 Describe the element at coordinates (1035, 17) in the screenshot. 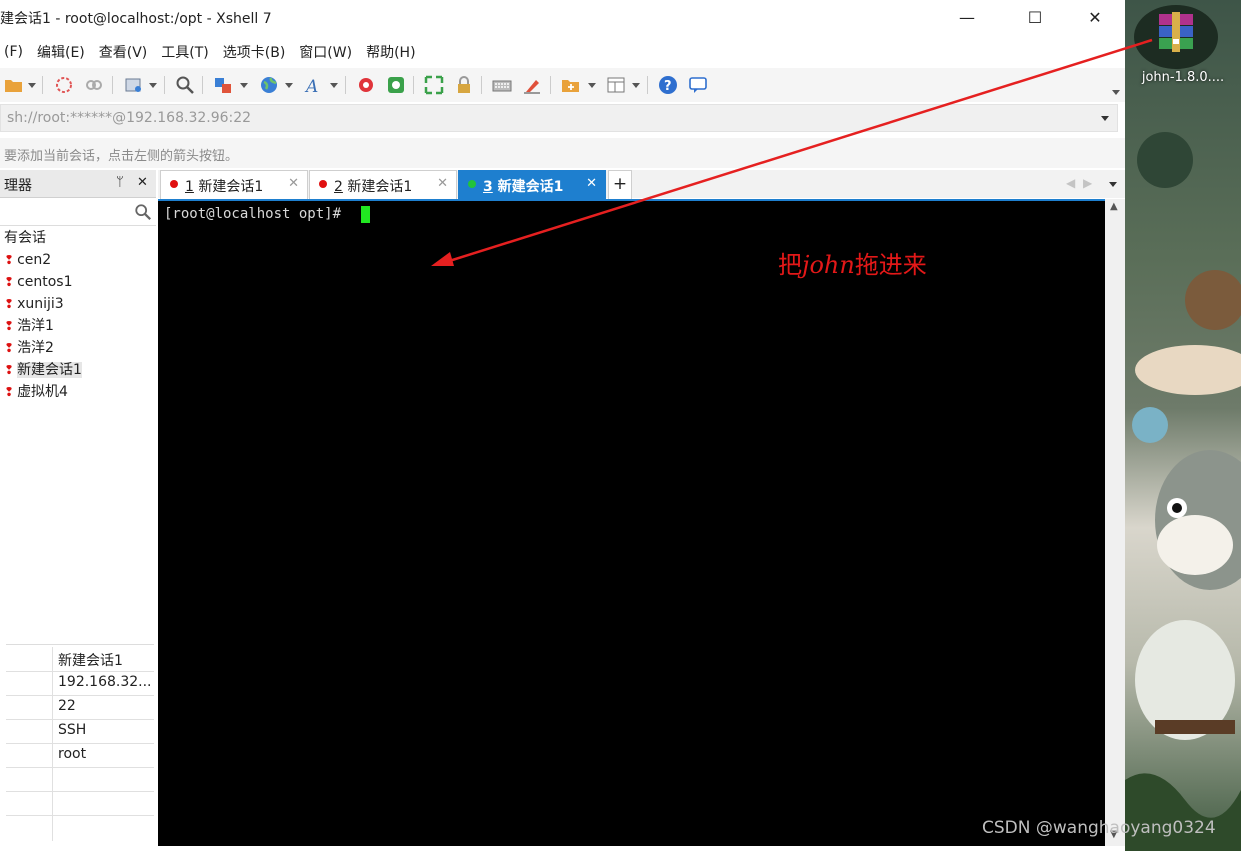

I see `maximize-button: ☐` at that location.